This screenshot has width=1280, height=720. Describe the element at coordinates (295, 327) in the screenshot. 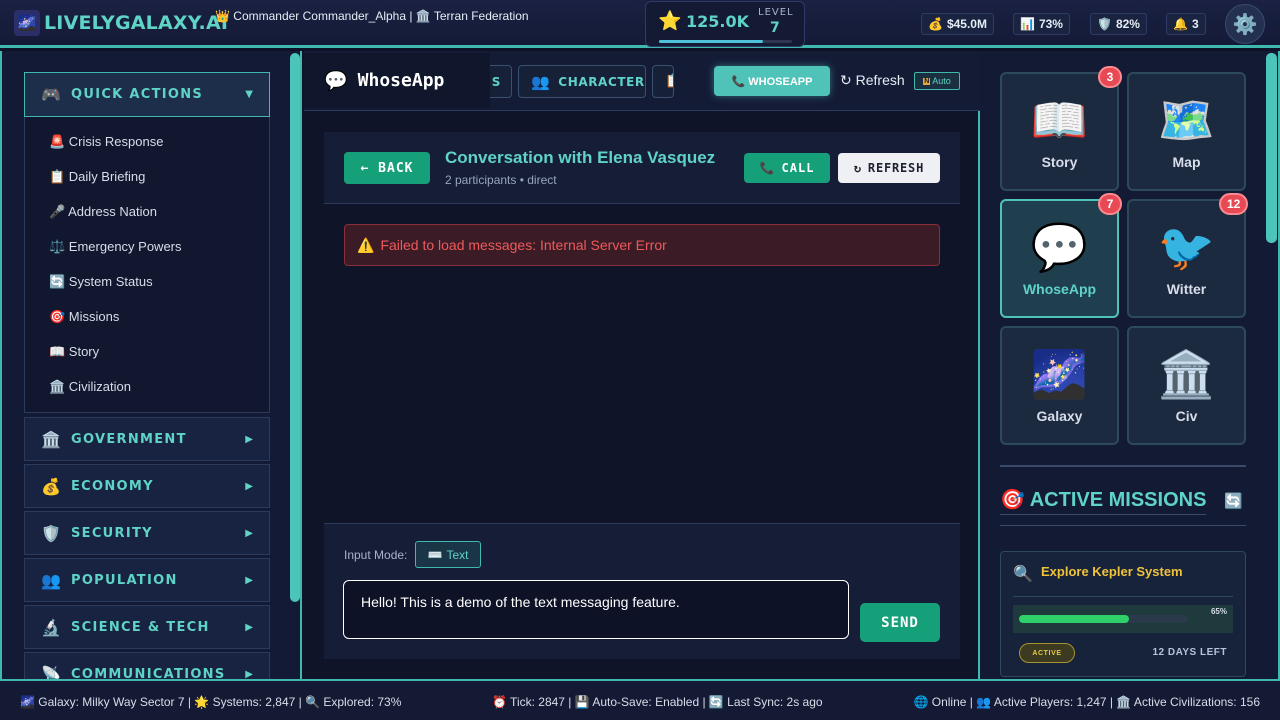

I see `sidebar-scrollbar` at that location.